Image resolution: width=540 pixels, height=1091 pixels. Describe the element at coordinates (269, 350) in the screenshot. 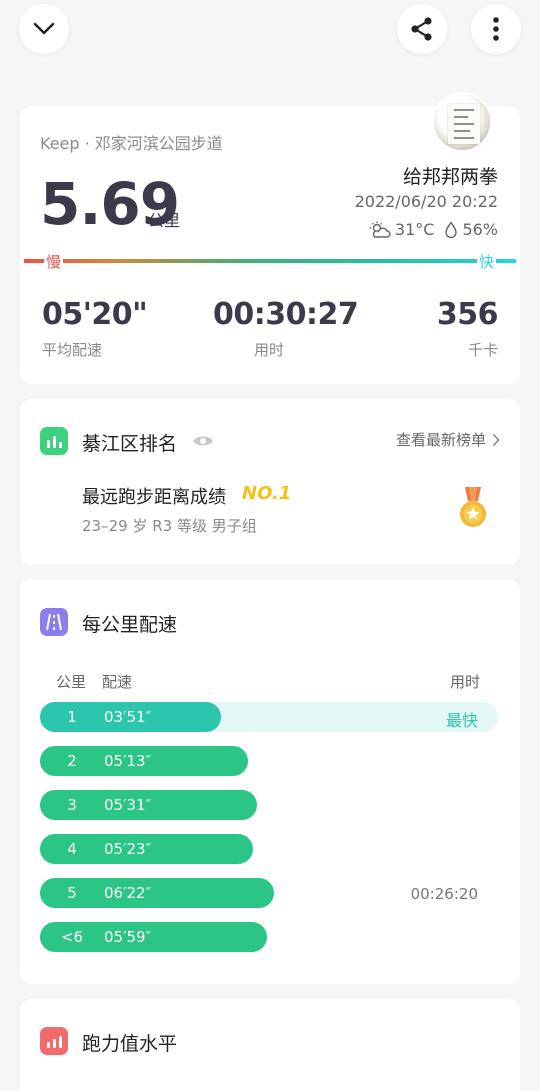

I see `duration-label: 用时` at that location.